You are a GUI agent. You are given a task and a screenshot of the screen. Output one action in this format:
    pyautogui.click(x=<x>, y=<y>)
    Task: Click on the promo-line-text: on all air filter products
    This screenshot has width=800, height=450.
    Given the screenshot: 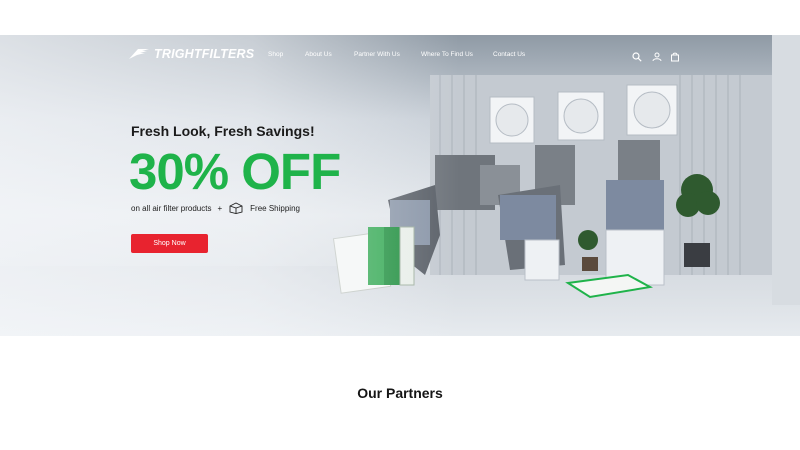 What is the action you would take?
    pyautogui.click(x=171, y=208)
    